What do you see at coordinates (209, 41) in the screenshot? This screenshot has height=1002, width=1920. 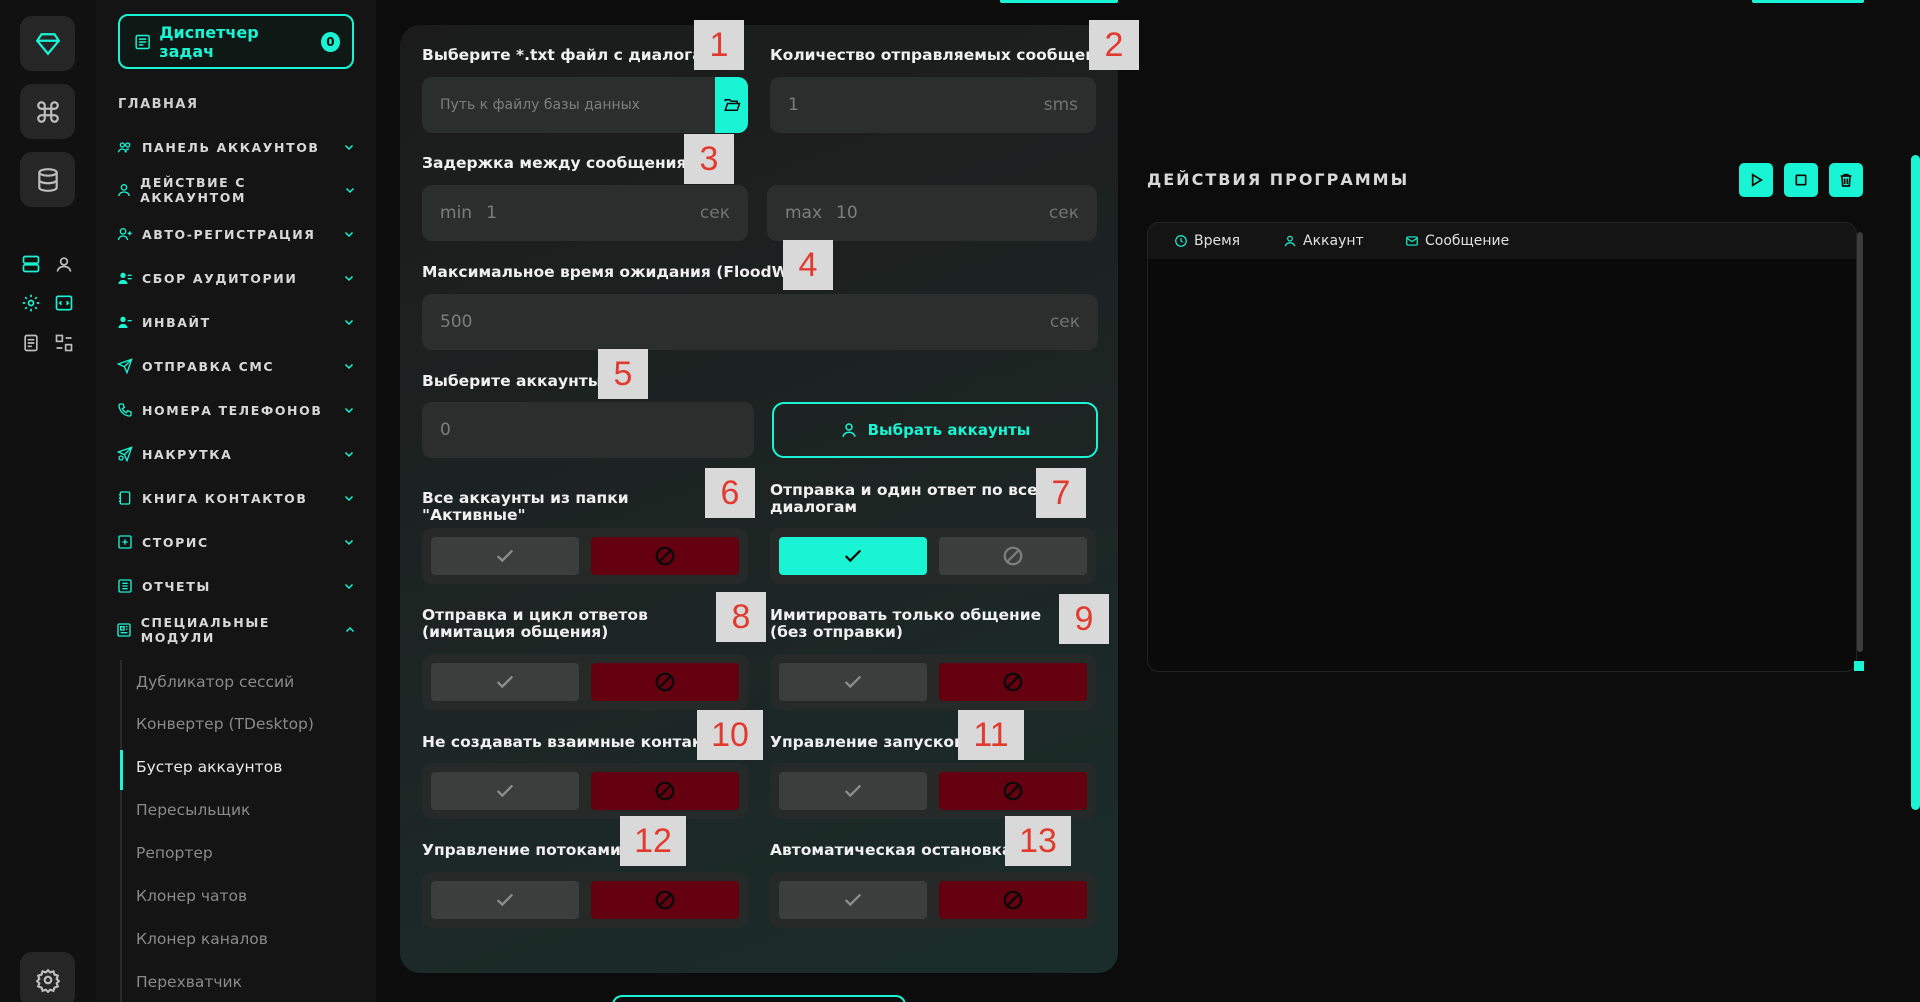 I see `task-manager-label: Диспетчер задач` at bounding box center [209, 41].